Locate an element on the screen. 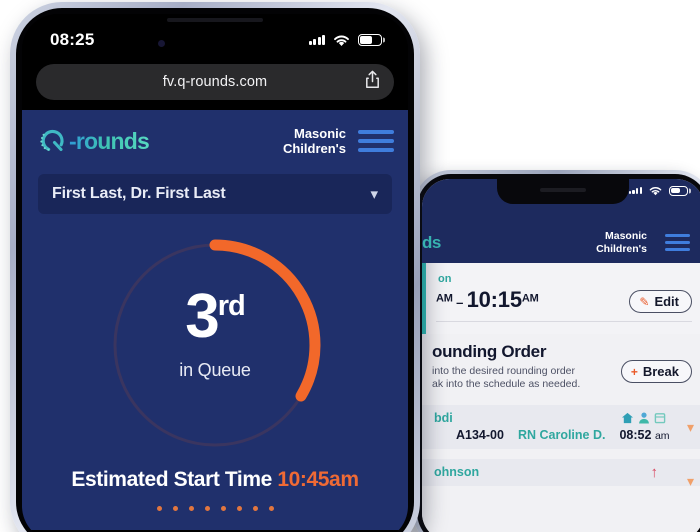 Image resolution: width=700 pixels, height=532 pixels. schedule-card: on AM – 10:15AM ✎ Edit is located at coordinates (561, 298).